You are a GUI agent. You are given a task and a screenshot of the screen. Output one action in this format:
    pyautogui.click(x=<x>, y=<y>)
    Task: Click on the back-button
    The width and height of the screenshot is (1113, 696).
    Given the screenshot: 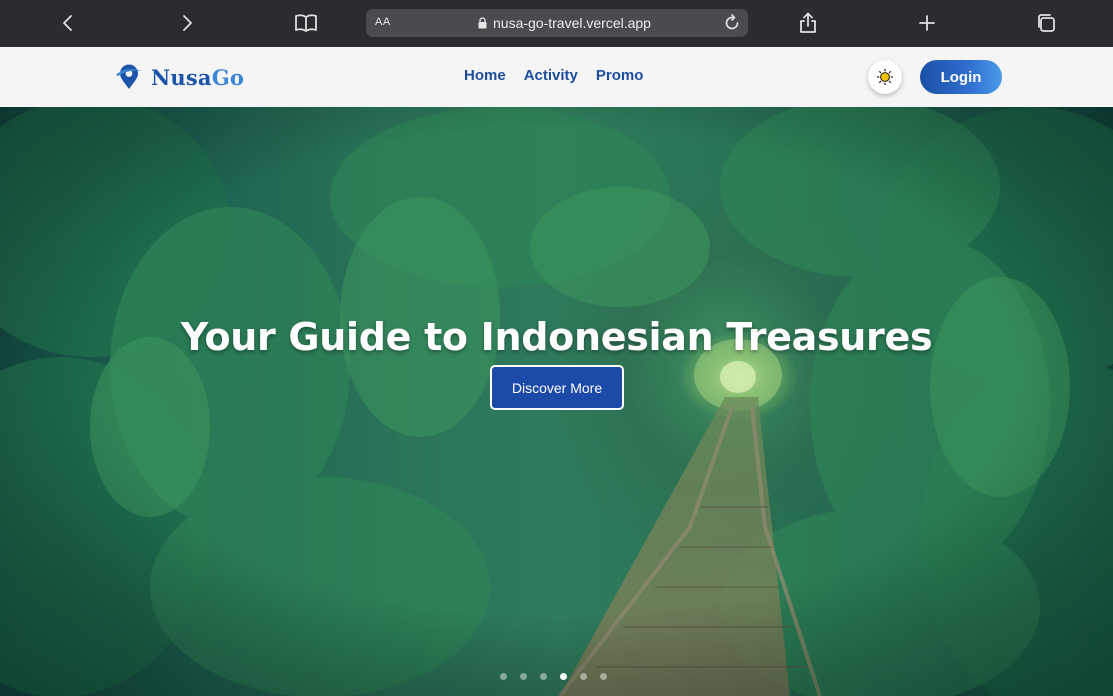 What is the action you would take?
    pyautogui.click(x=68, y=23)
    